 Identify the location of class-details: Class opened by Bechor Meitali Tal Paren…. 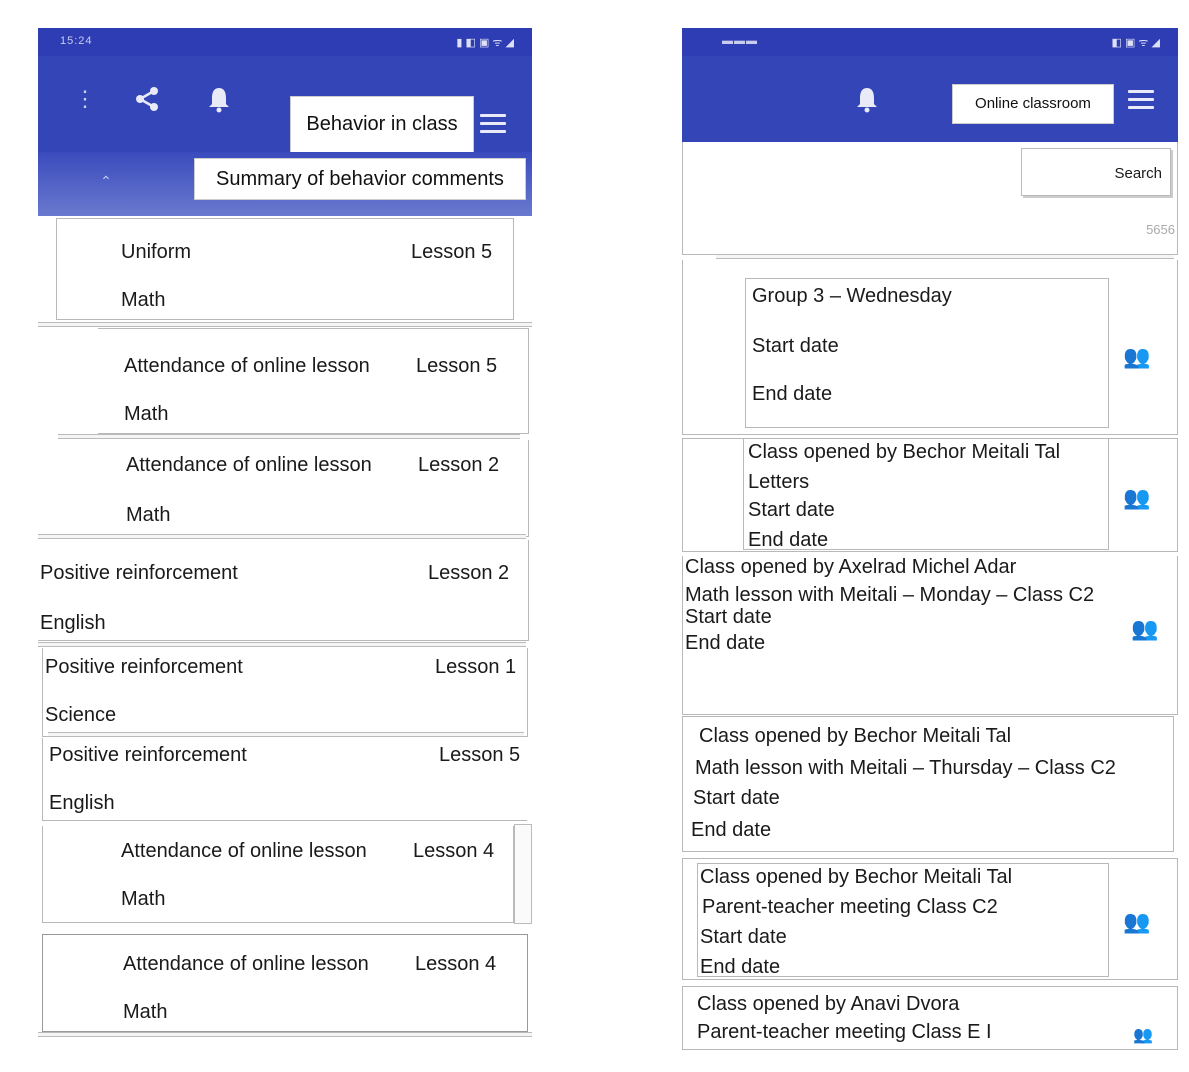
(903, 920).